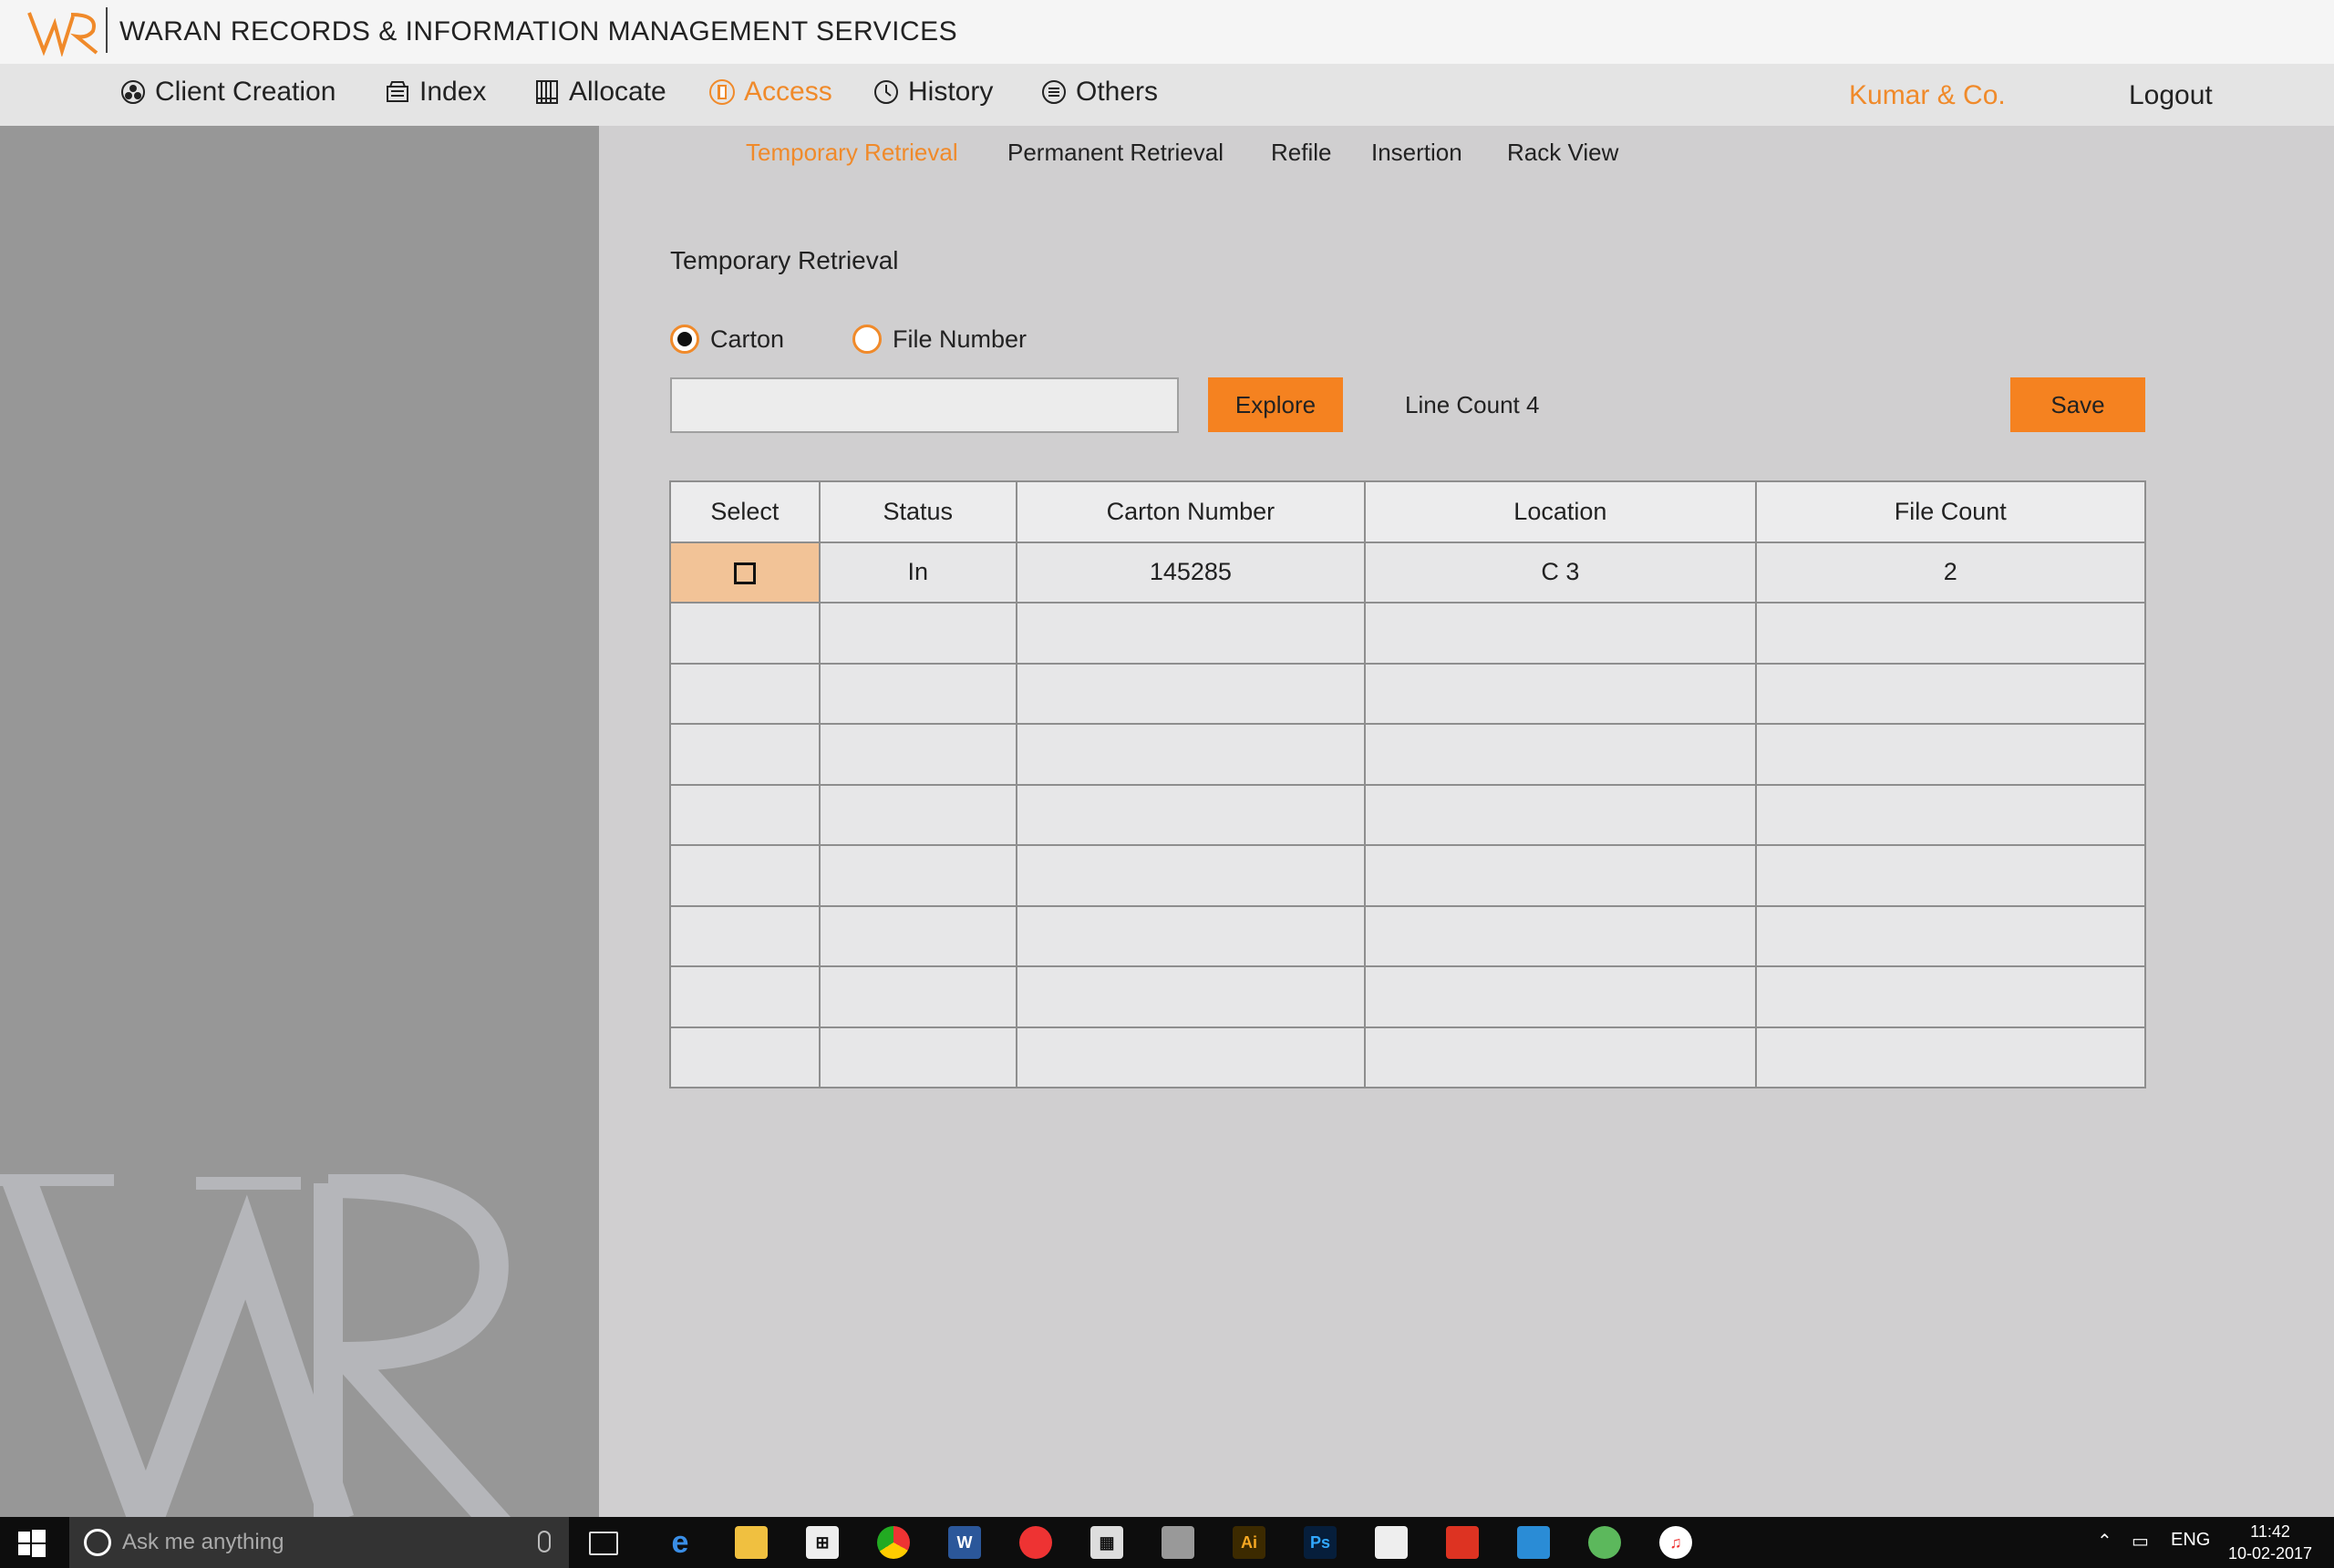 The image size is (2334, 1568). Describe the element at coordinates (107, 30) in the screenshot. I see `logo-divider` at that location.